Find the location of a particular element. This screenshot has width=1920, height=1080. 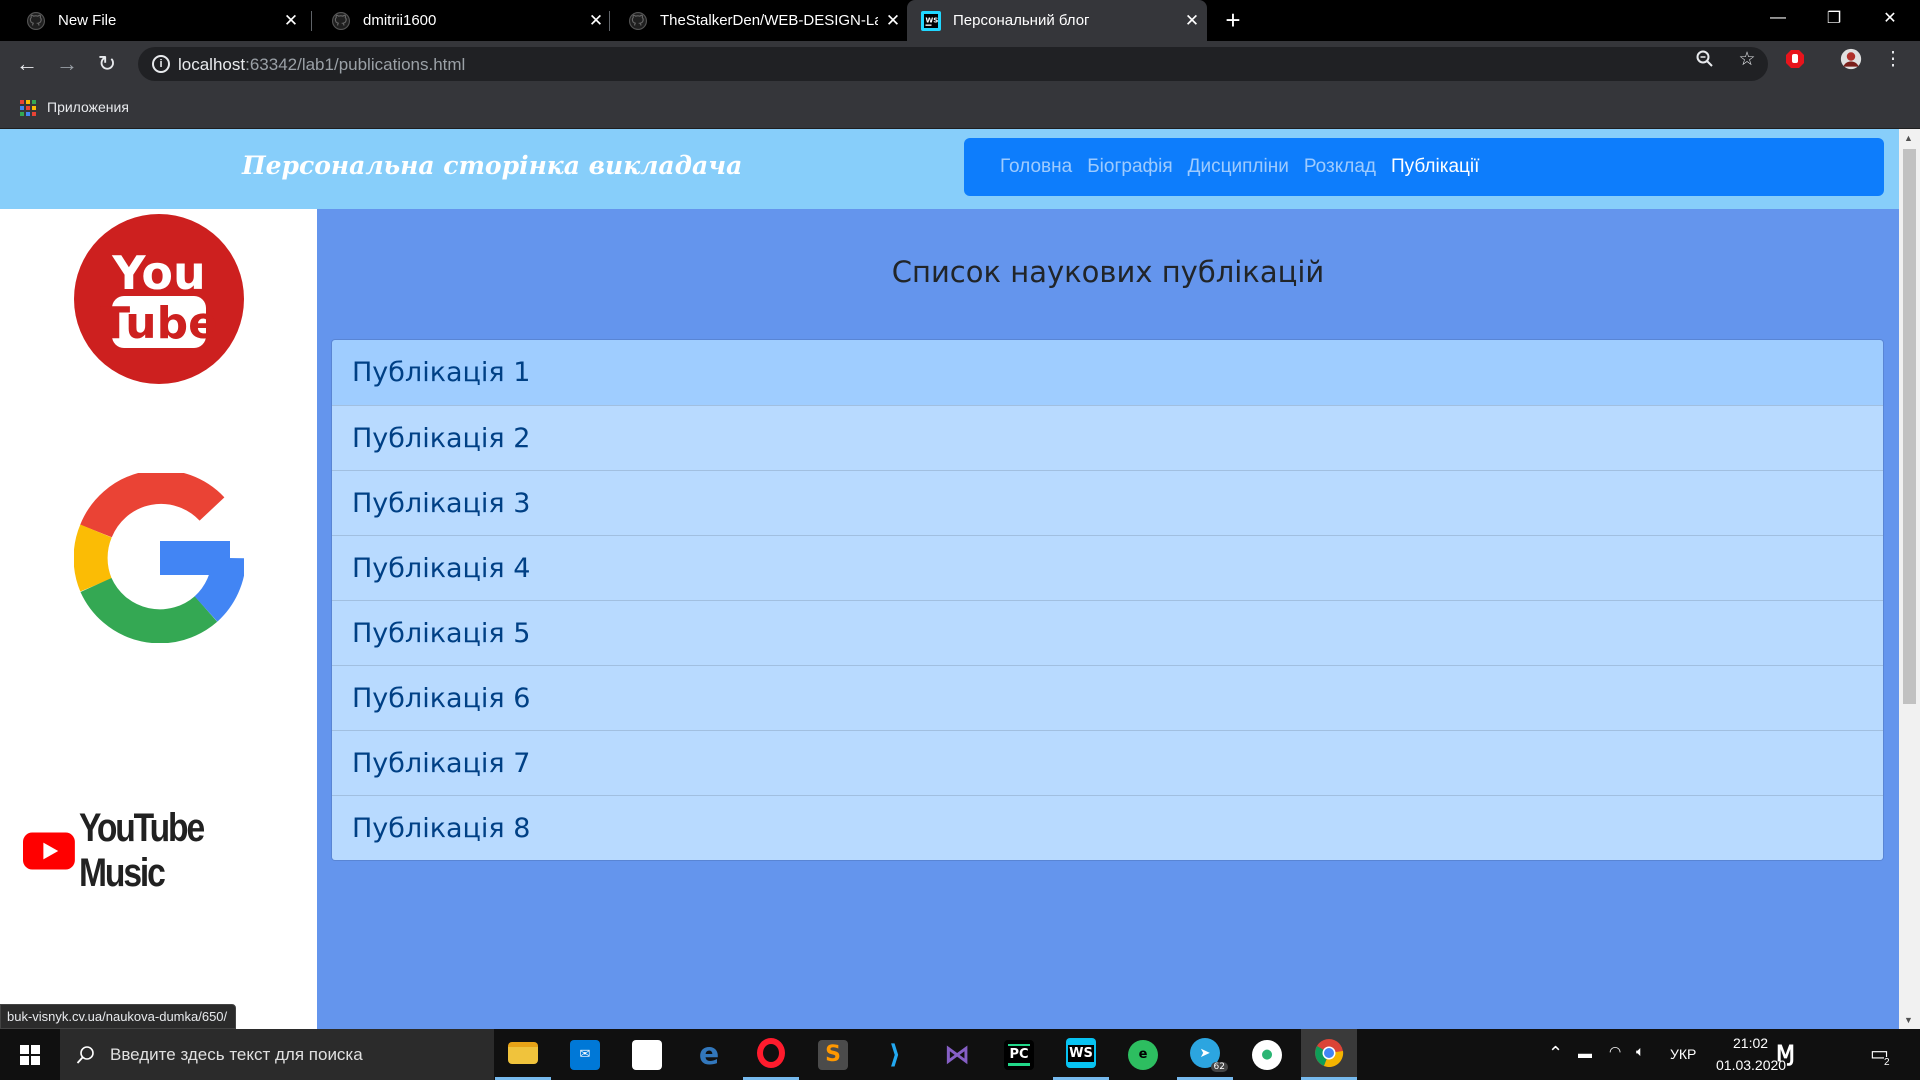

clock-time: 21:02 is located at coordinates (1750, 1043).